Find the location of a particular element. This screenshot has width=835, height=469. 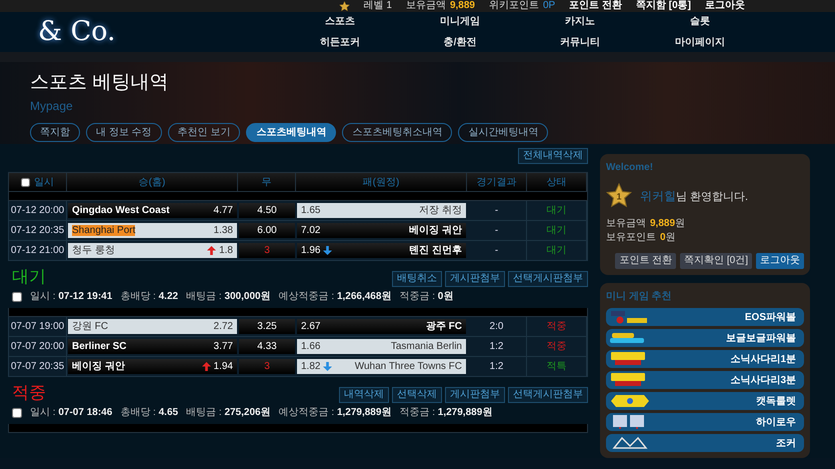

home-odds-option: 베이징 궈안 1.94 is located at coordinates (152, 366).